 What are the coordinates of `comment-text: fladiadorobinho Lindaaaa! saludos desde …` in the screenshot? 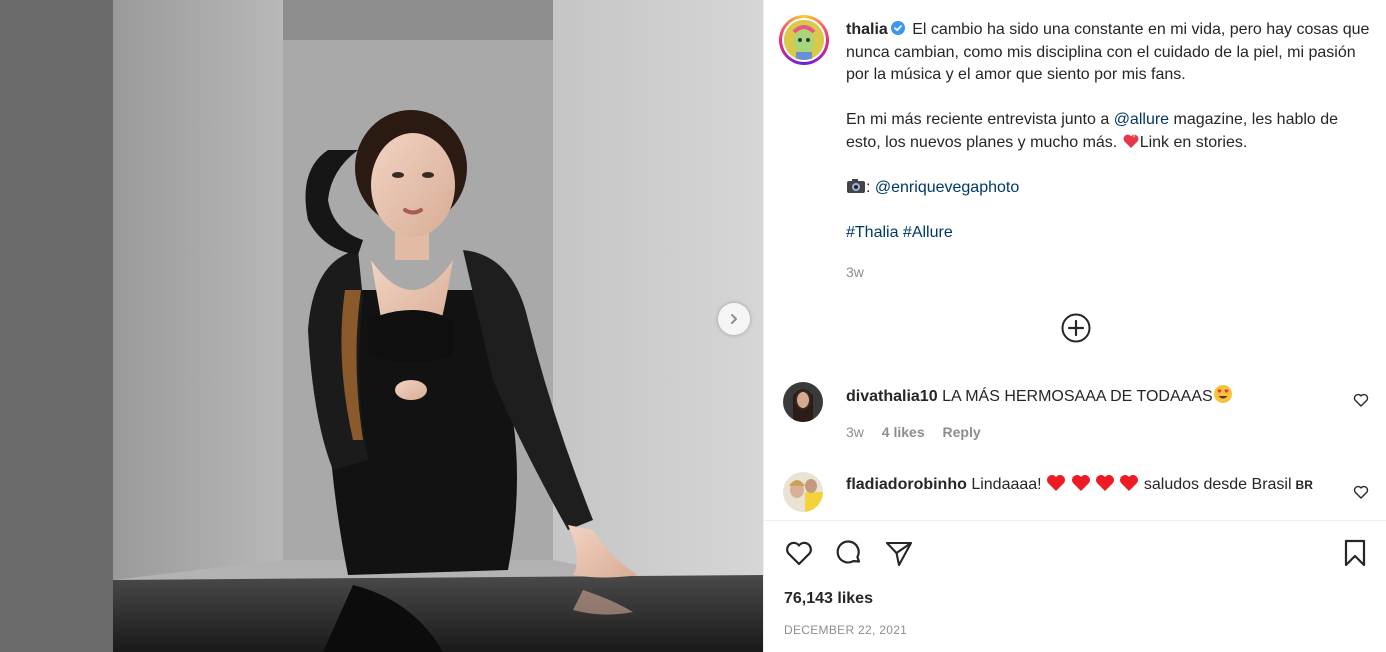 It's located at (1079, 485).